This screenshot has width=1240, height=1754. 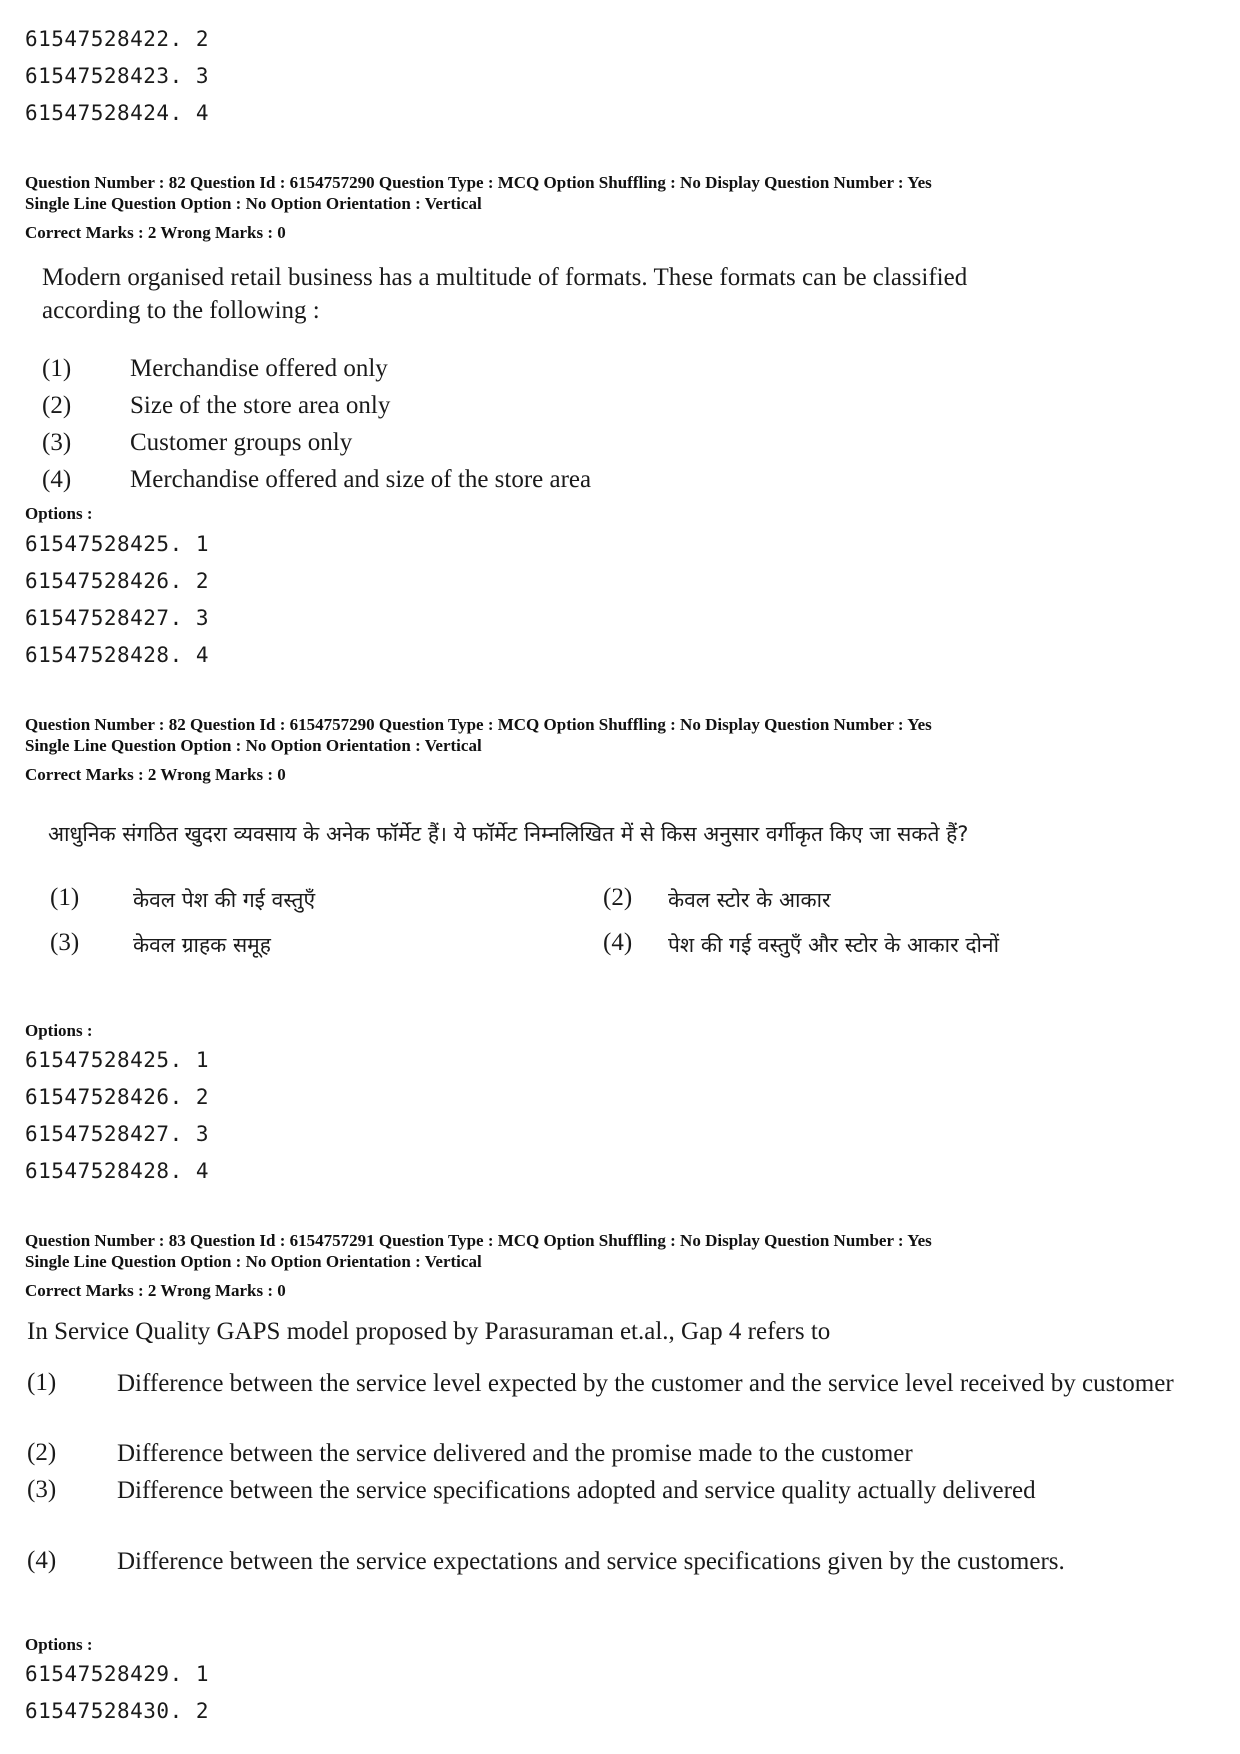 I want to click on choice-text: केवल पेश की गई वस्तुएँ, so click(x=224, y=900).